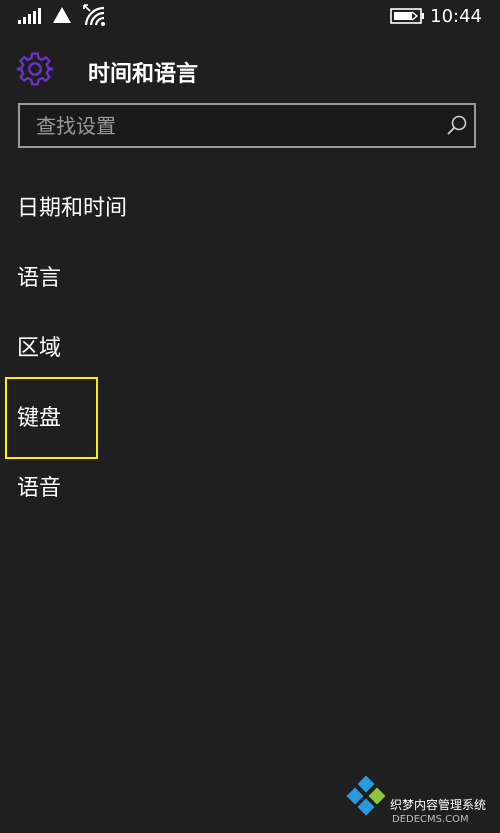 The width and height of the screenshot is (500, 833). I want to click on search-box, so click(247, 125).